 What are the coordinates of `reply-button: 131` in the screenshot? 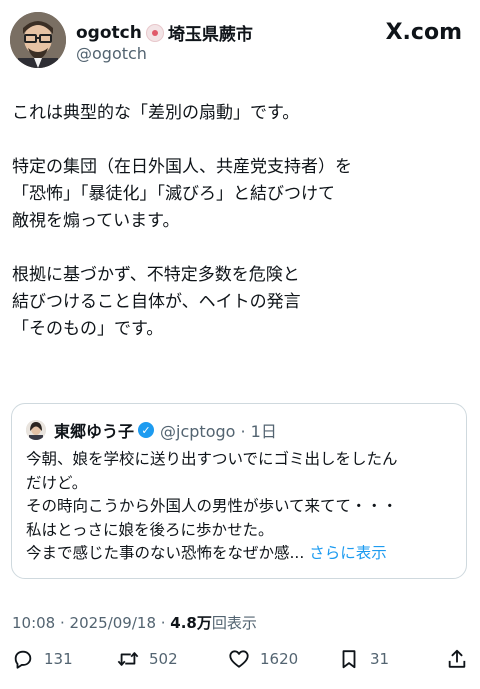 It's located at (42, 659).